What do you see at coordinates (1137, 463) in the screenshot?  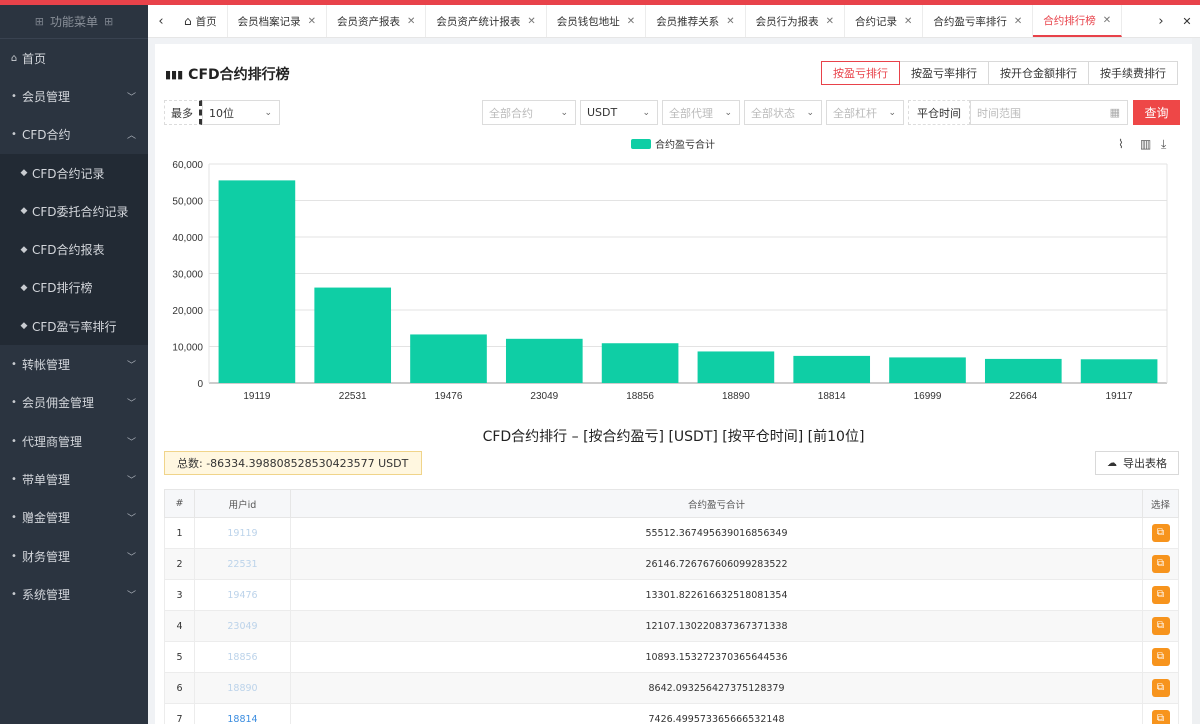 I see `export-table-button: ☁ 导出表格` at bounding box center [1137, 463].